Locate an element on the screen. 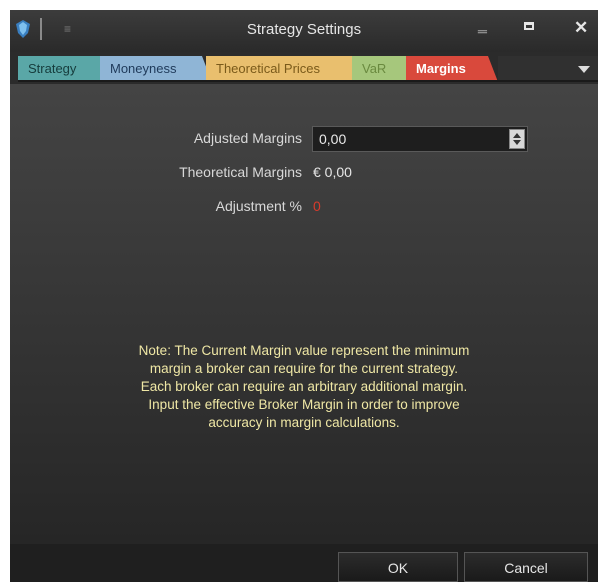 The height and width of the screenshot is (582, 598). theoretical-margins-row: Theoretical Margins € 0,00 is located at coordinates (304, 172).